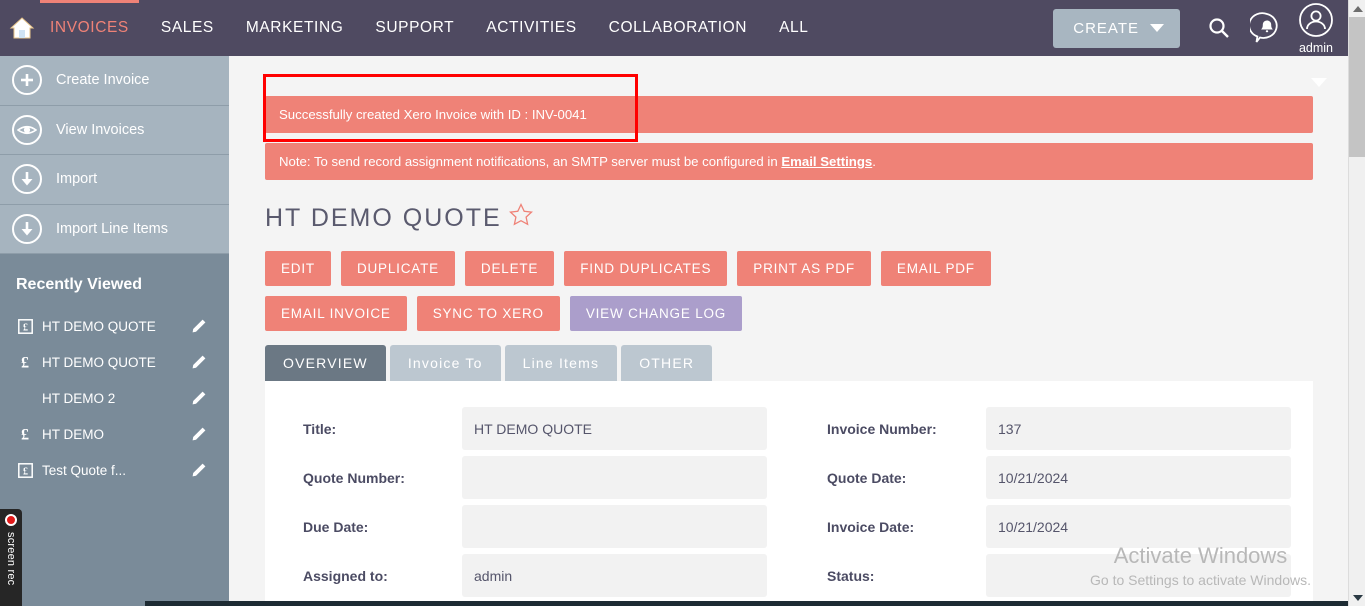 This screenshot has height=606, width=1365. I want to click on nav-label: SALES, so click(187, 27).